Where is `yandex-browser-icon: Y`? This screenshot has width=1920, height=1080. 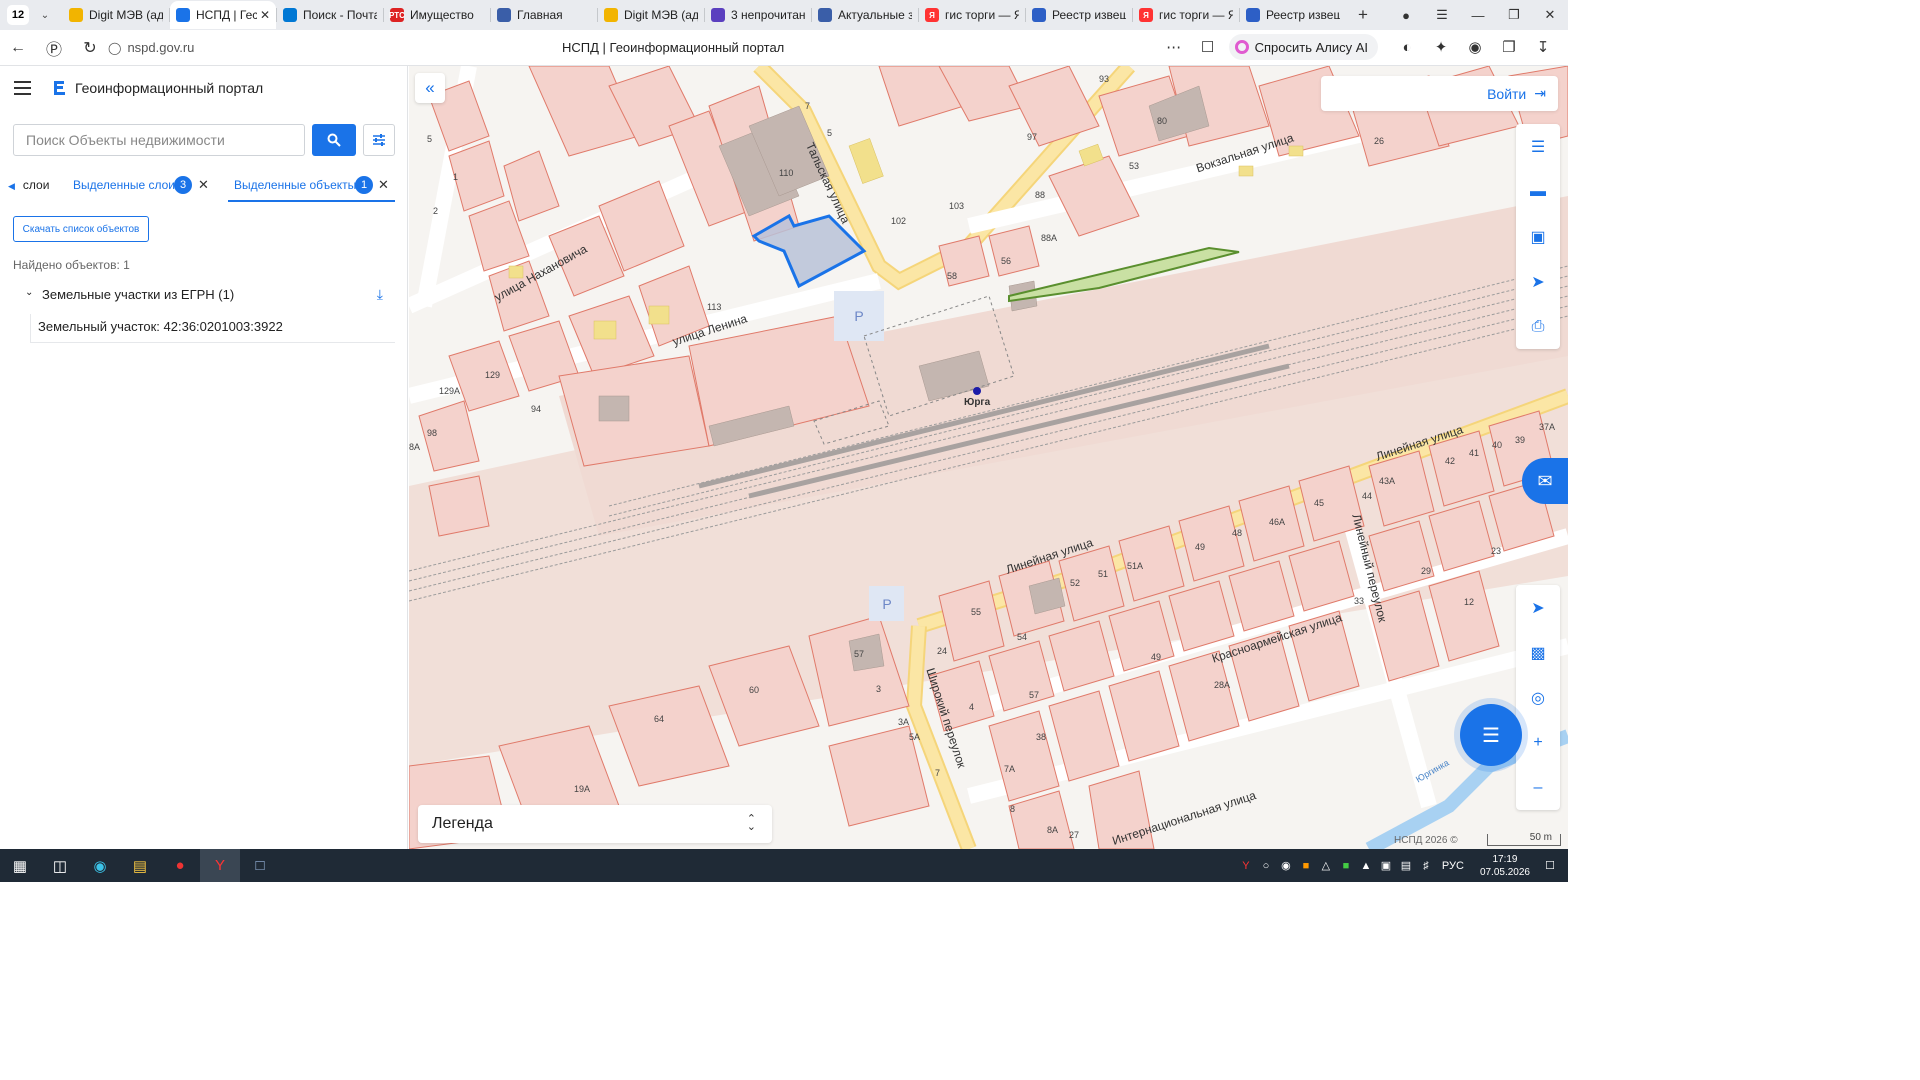 yandex-browser-icon: Y is located at coordinates (220, 865).